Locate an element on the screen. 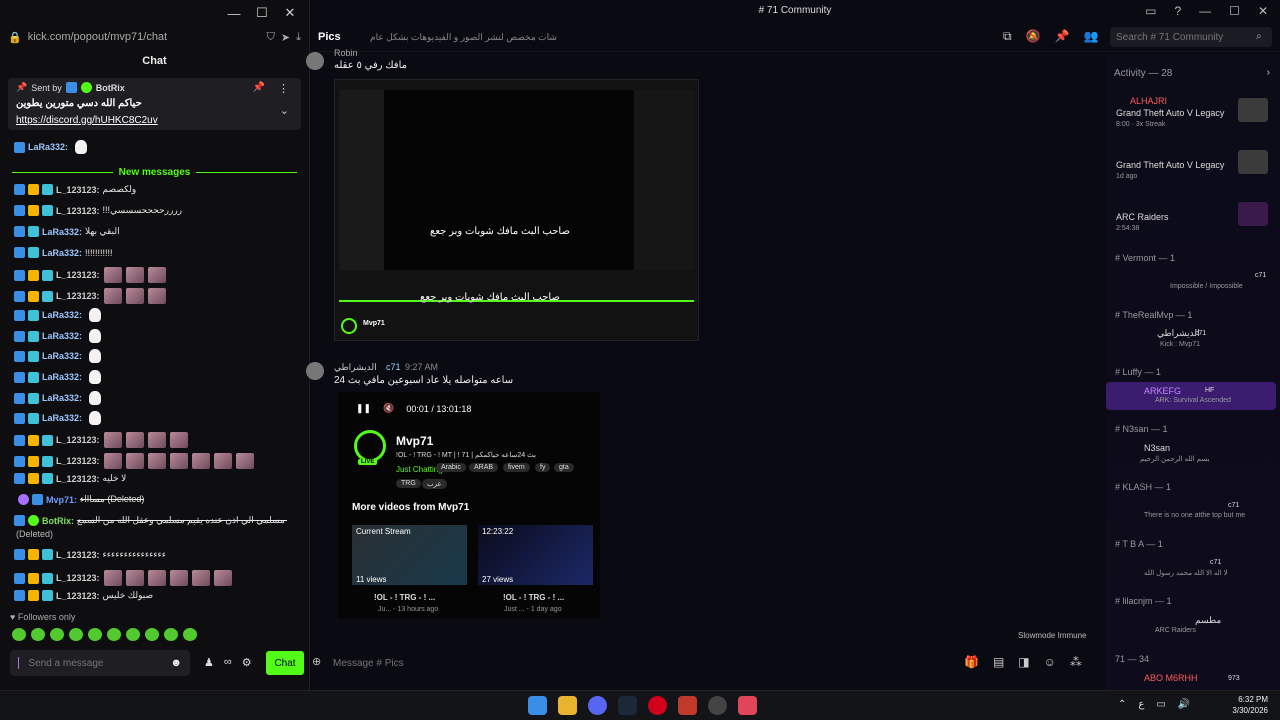 The height and width of the screenshot is (720, 1280). streamer-name: Mvp71 is located at coordinates (414, 441).